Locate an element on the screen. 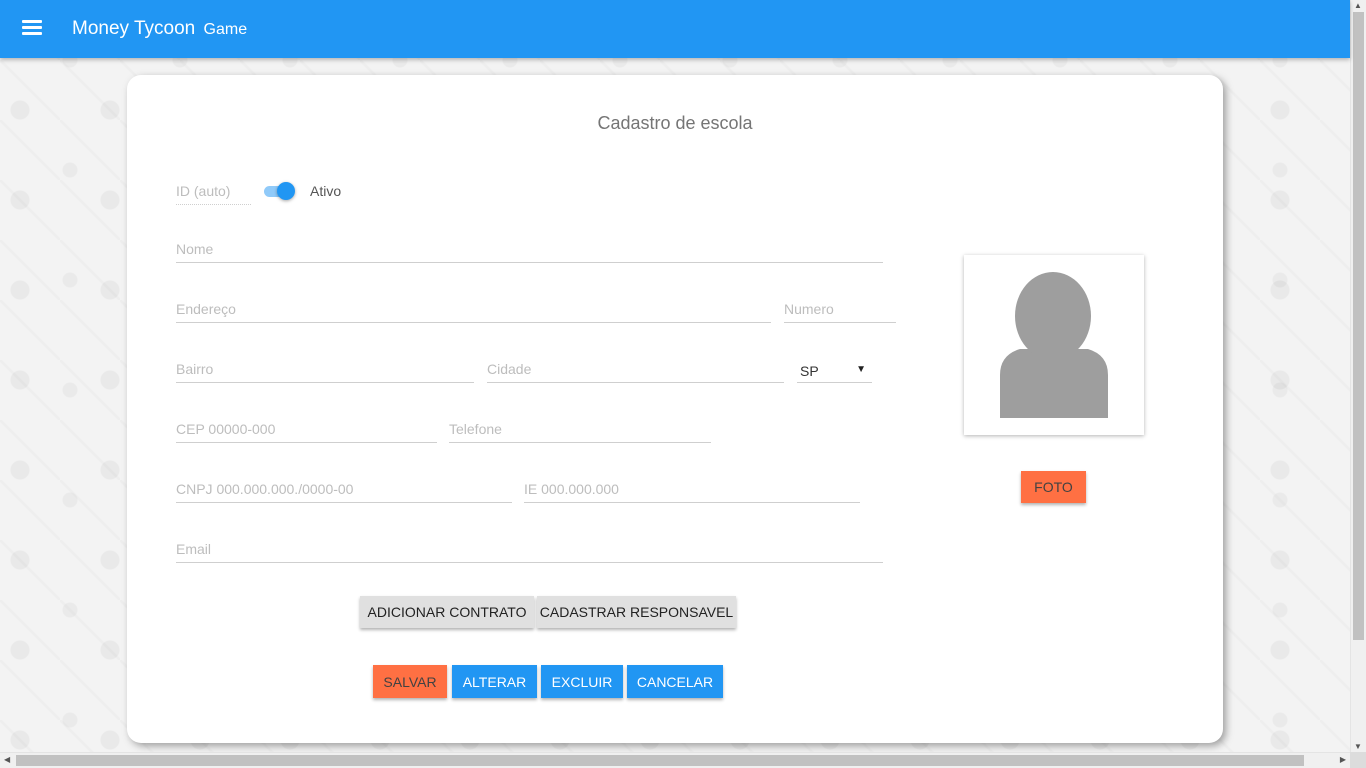  estado-value: SP is located at coordinates (809, 371).